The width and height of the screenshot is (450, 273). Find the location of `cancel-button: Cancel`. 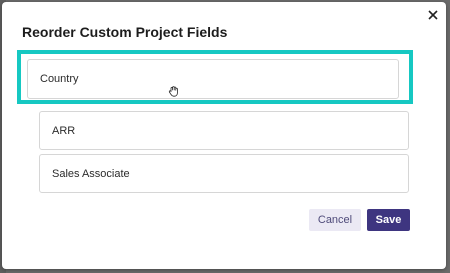

cancel-button: Cancel is located at coordinates (335, 220).